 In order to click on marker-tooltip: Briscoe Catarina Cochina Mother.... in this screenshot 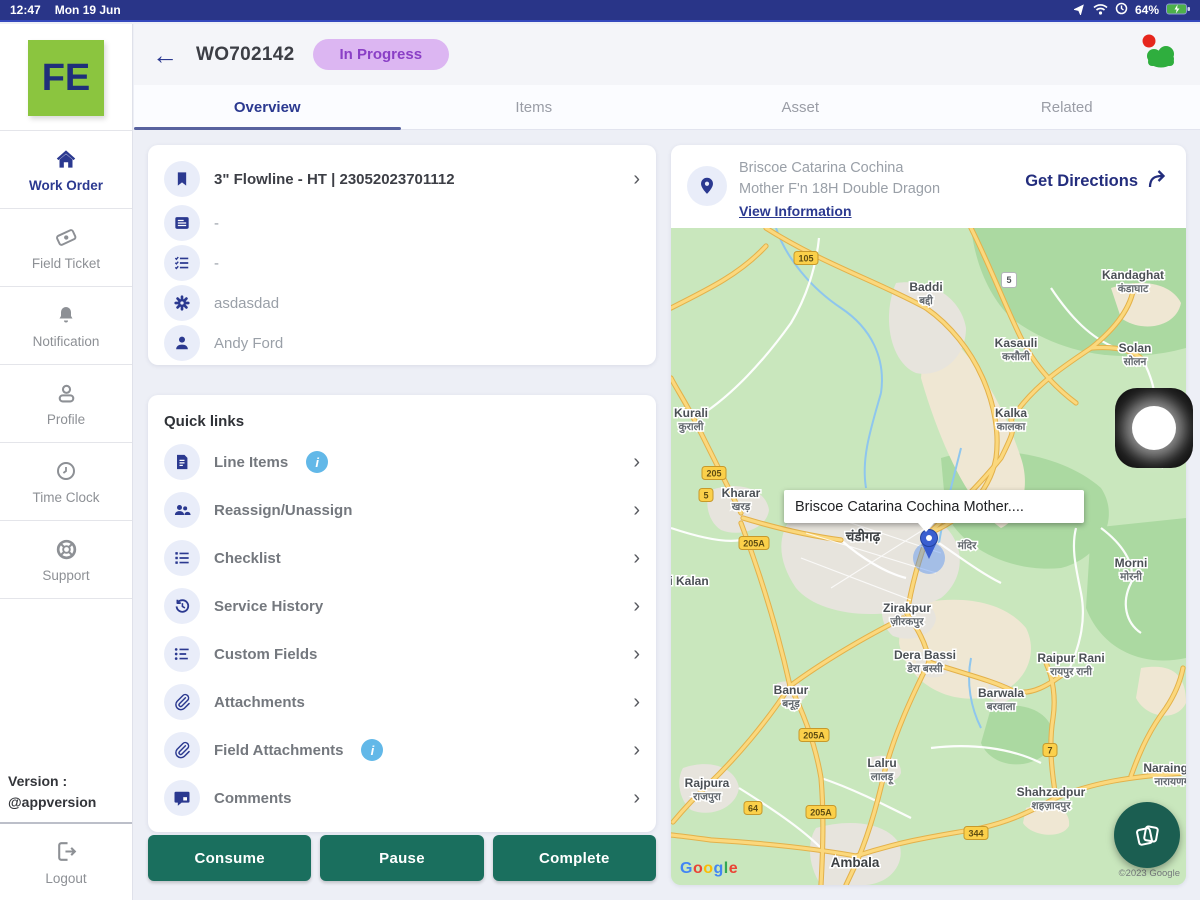, I will do `click(934, 511)`.